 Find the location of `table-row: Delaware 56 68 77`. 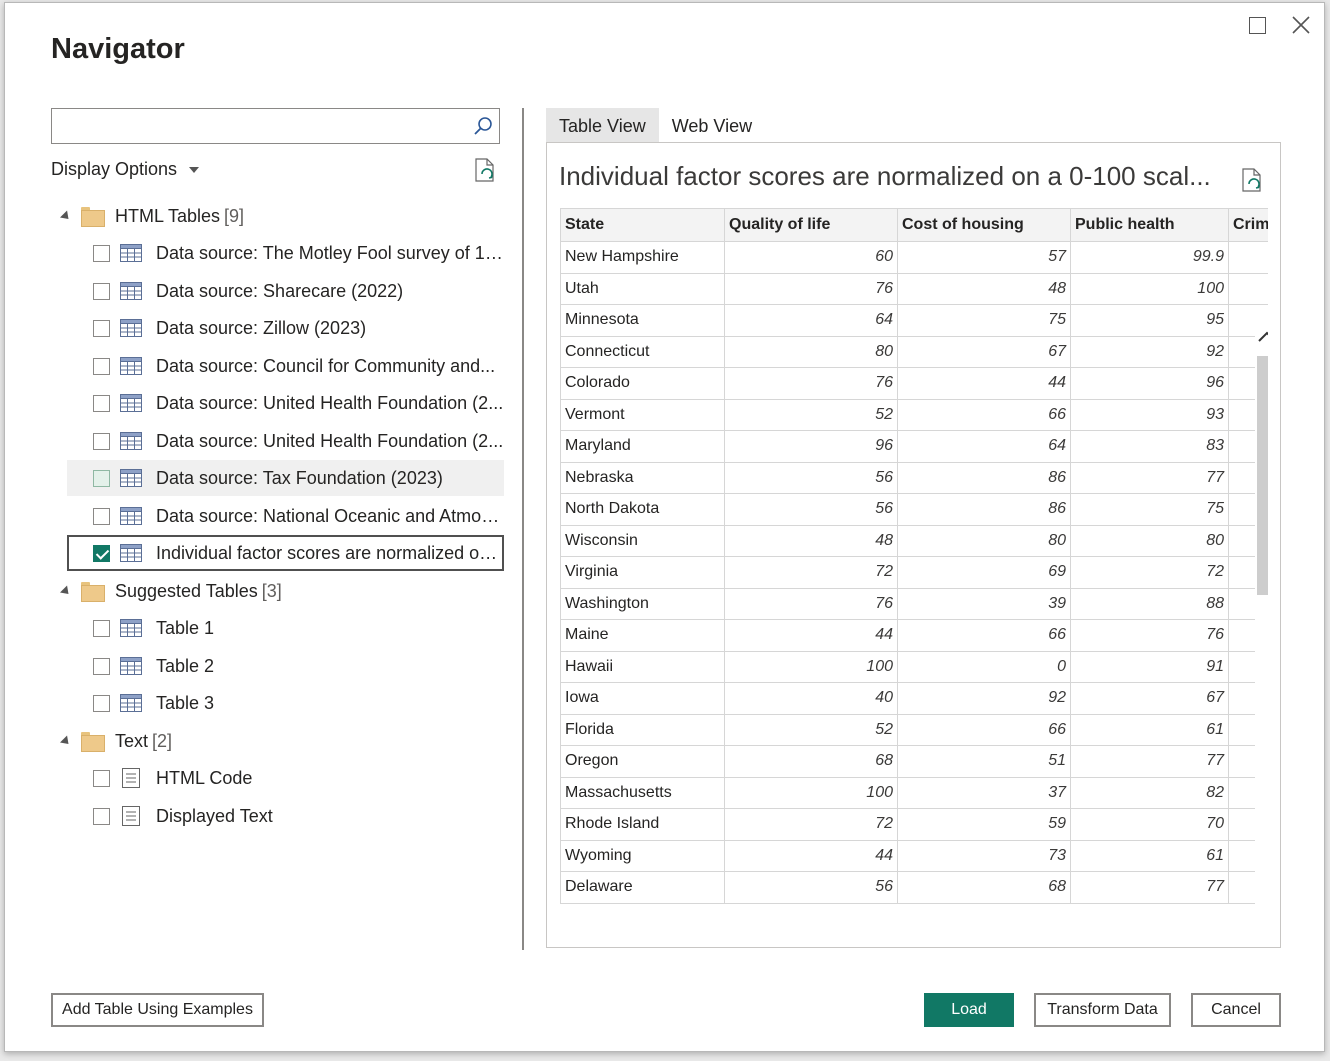

table-row: Delaware 56 68 77 is located at coordinates (914, 887).